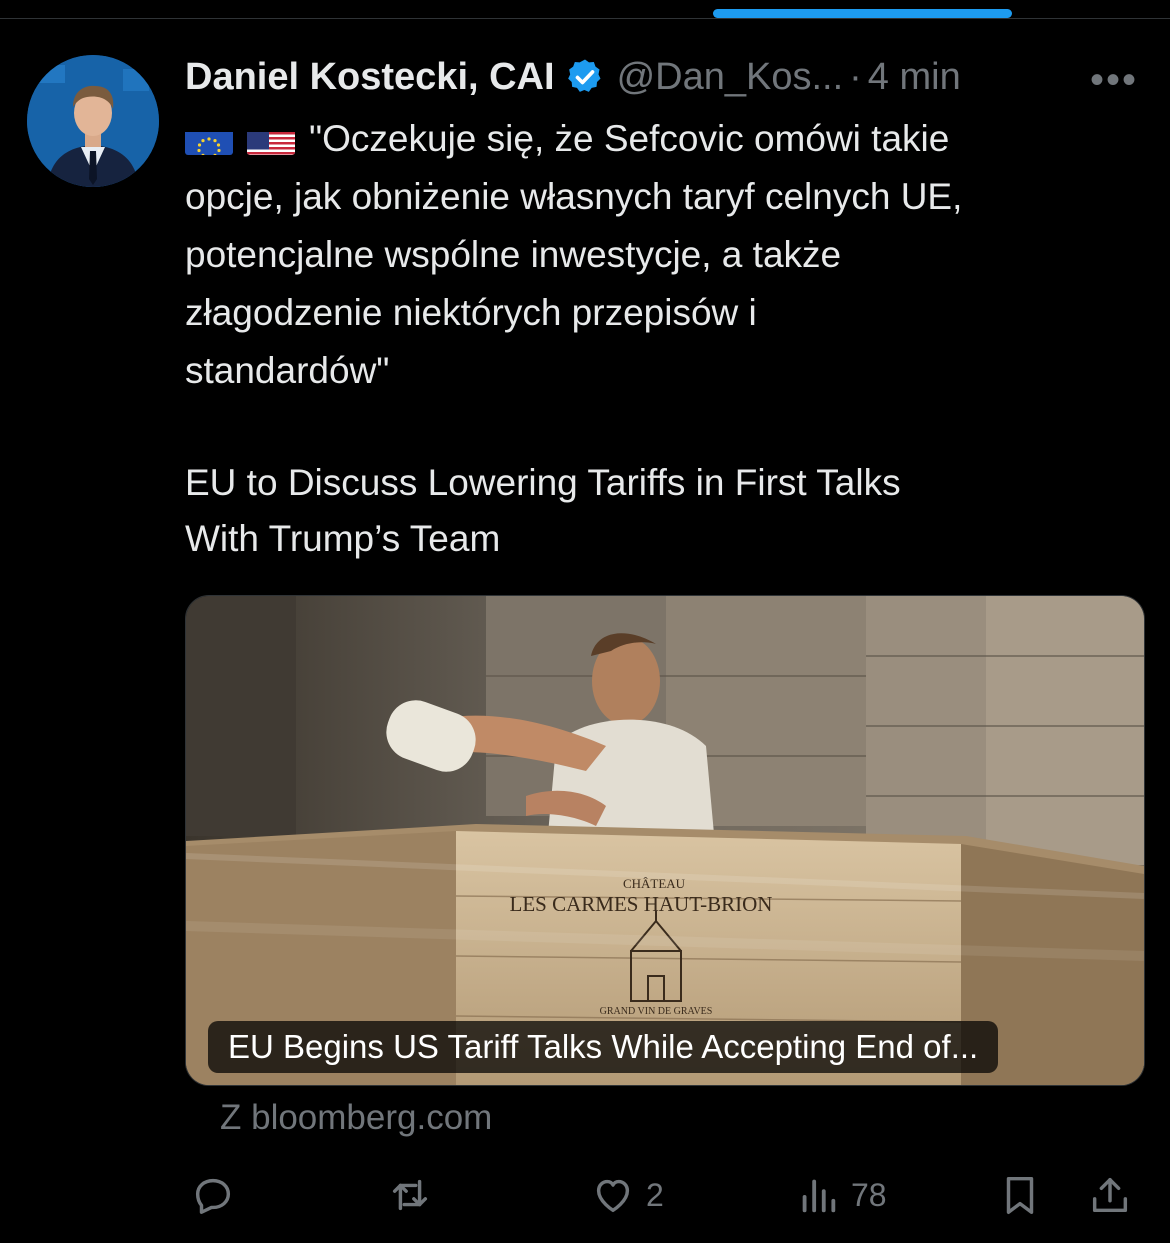  Describe the element at coordinates (356, 1118) in the screenshot. I see `card-source: Z bloomberg.com` at that location.